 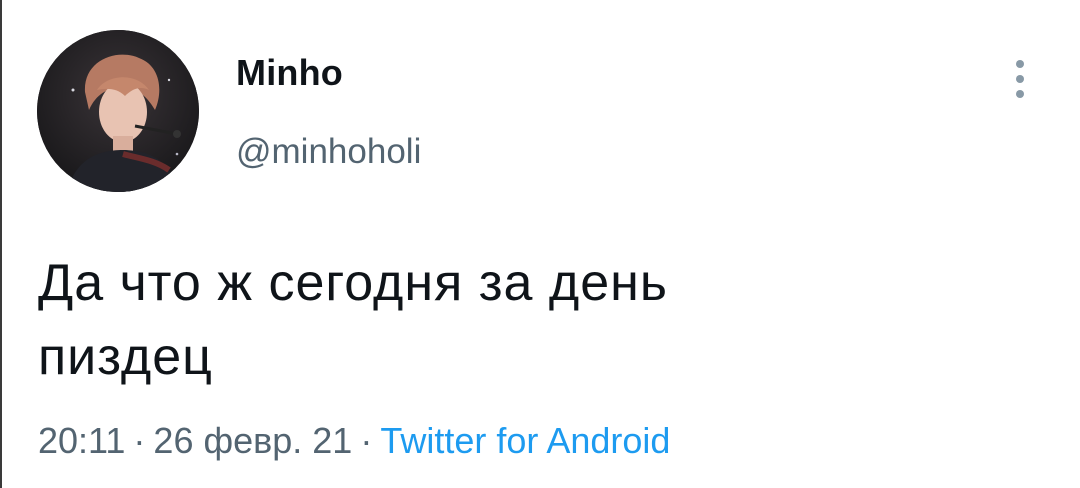 I want to click on tweet-meta: 20:11 · 26 февр. 21 · Twitter for Android, so click(x=354, y=441).